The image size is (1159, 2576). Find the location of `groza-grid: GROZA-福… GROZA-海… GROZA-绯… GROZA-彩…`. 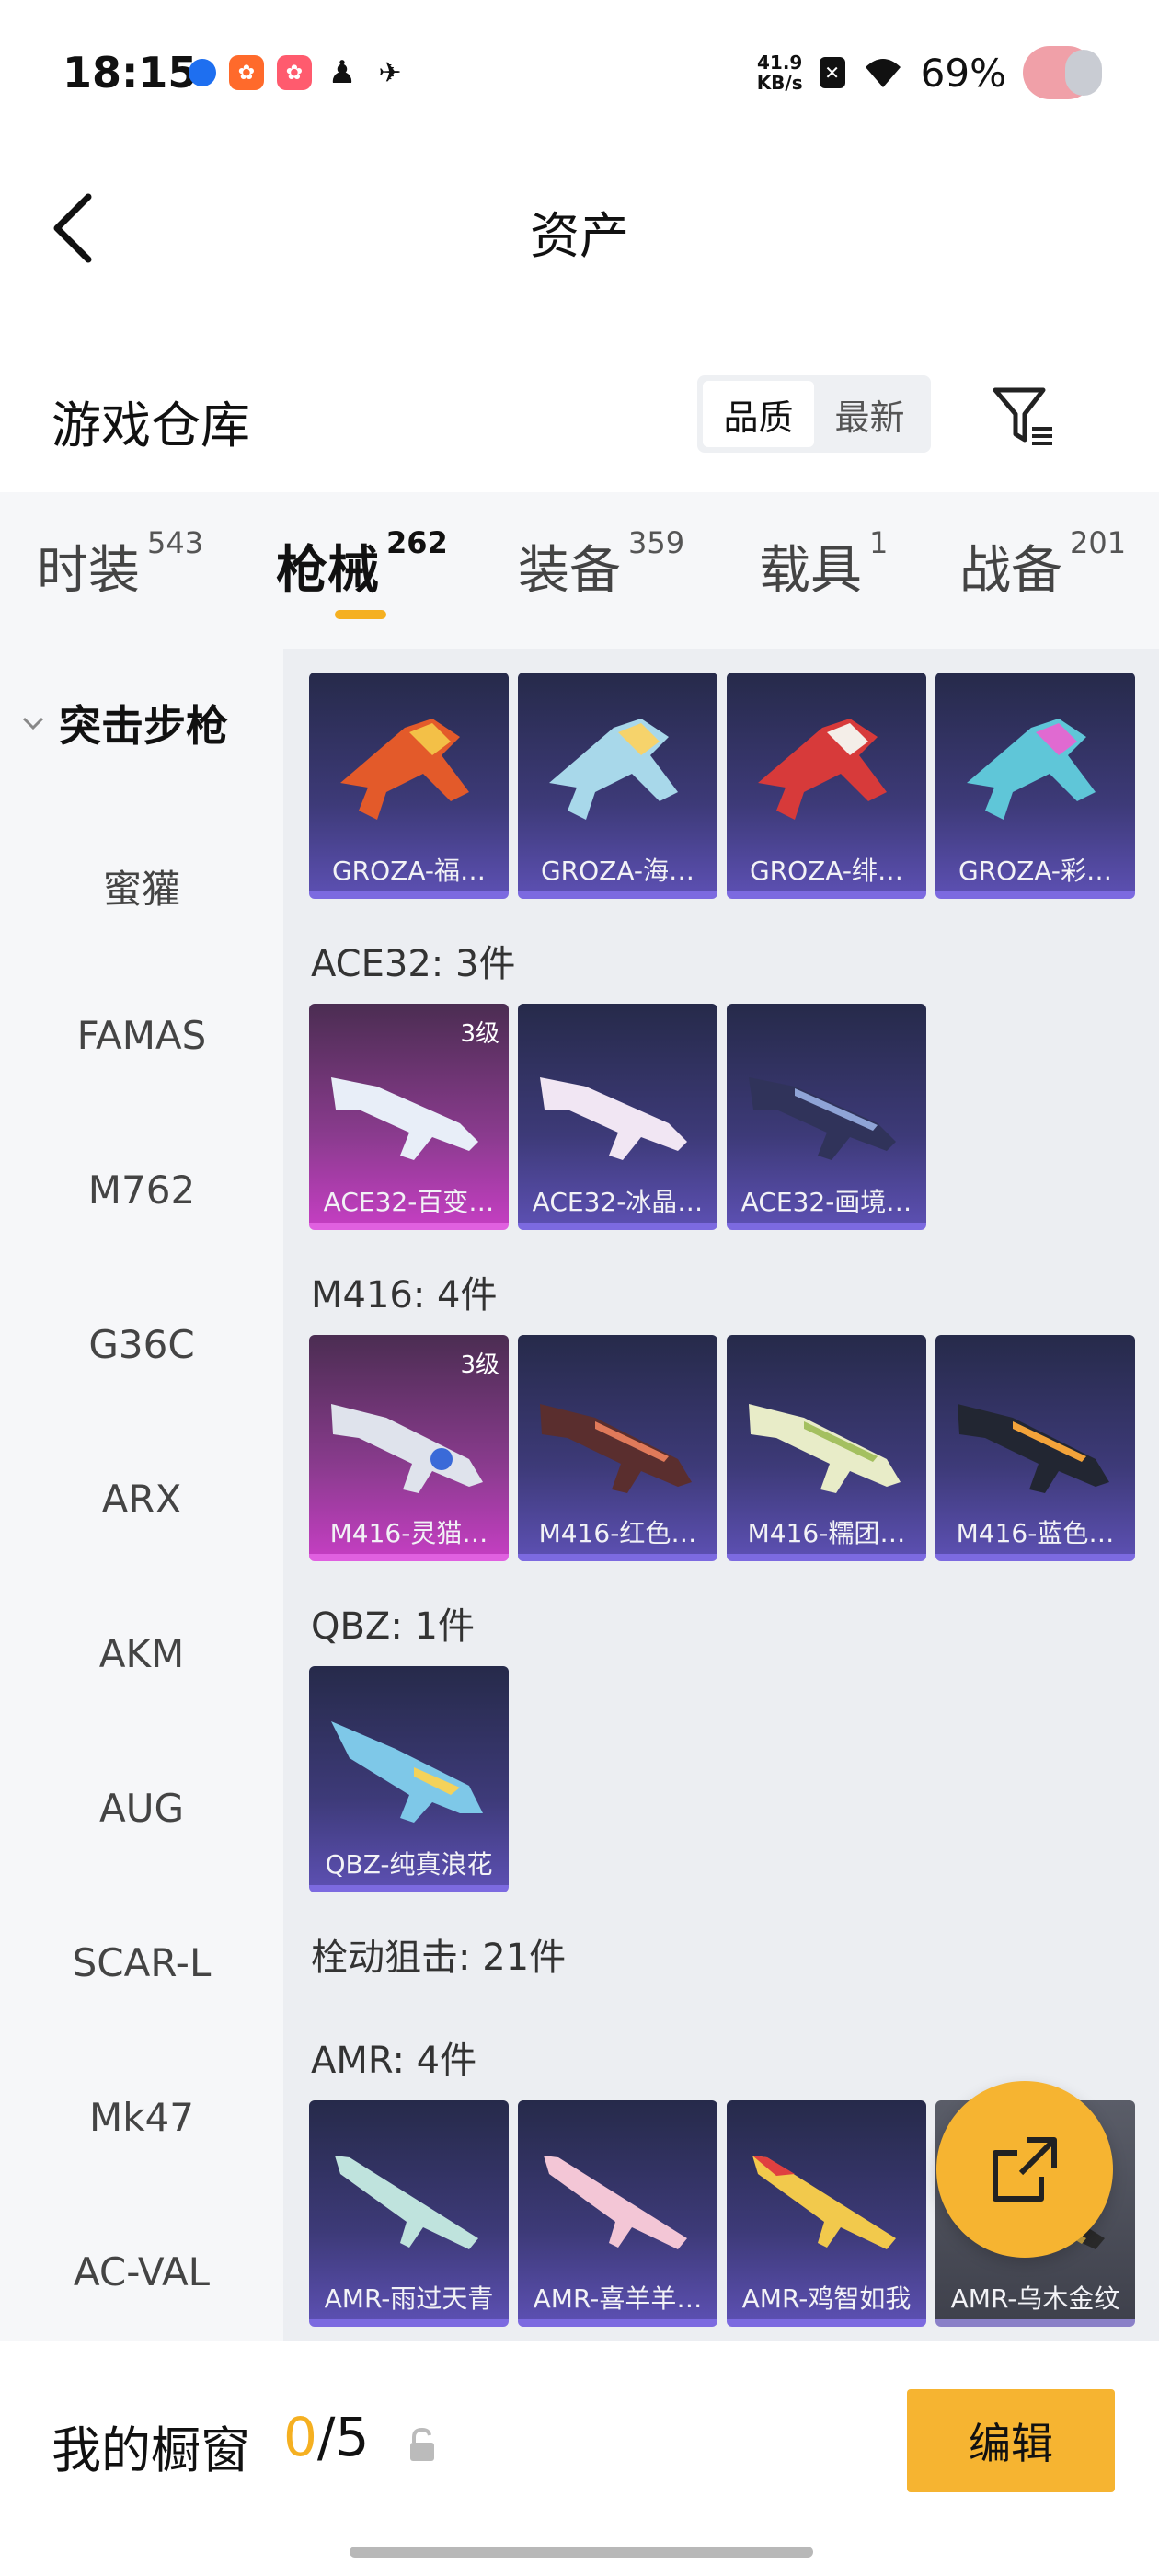

groza-grid: GROZA-福… GROZA-海… GROZA-绯… GROZA-彩… is located at coordinates (722, 786).